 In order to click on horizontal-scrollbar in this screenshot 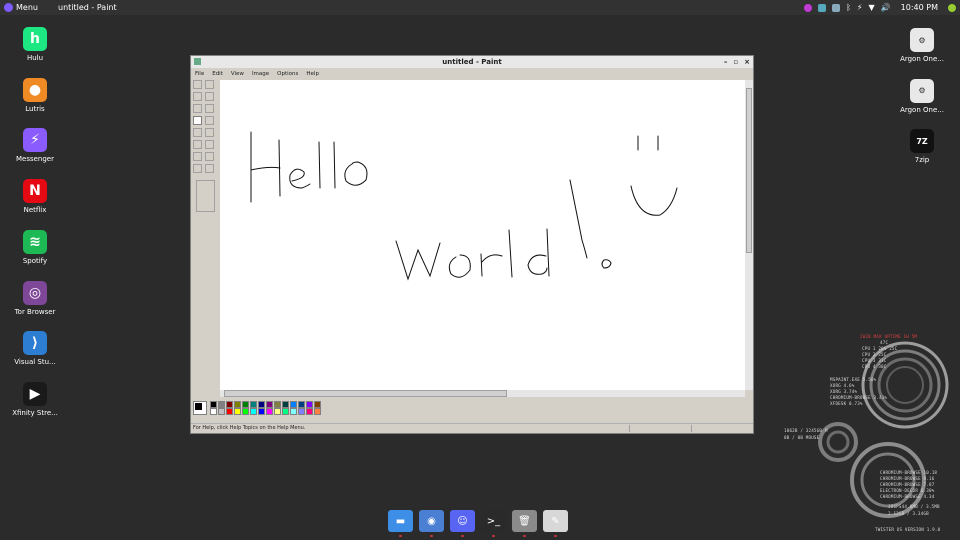, I will do `click(482, 393)`.